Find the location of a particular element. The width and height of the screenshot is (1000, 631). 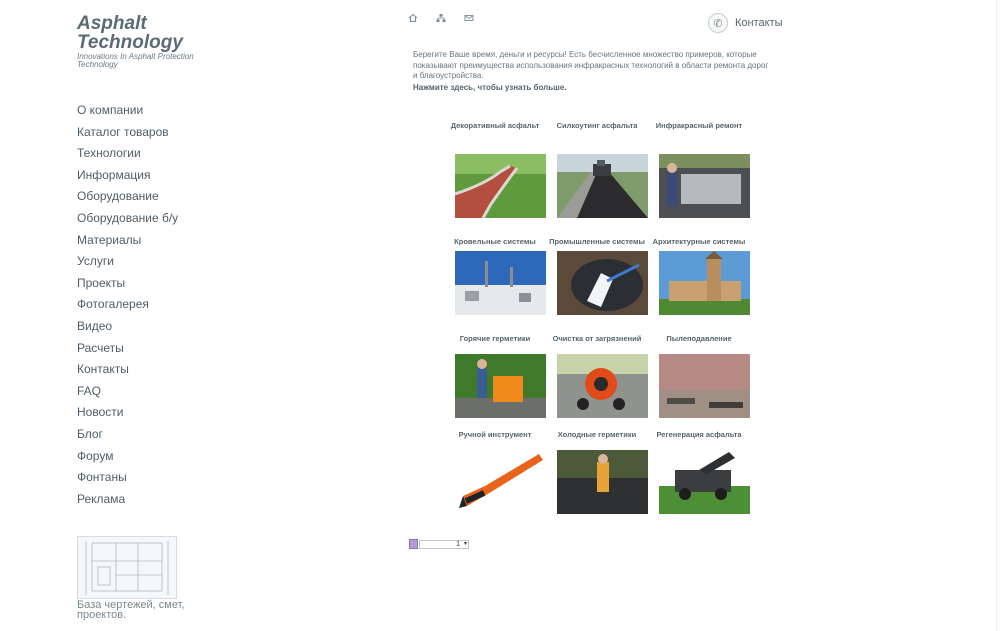

nav-item-contacts: Контакты is located at coordinates (127, 370).